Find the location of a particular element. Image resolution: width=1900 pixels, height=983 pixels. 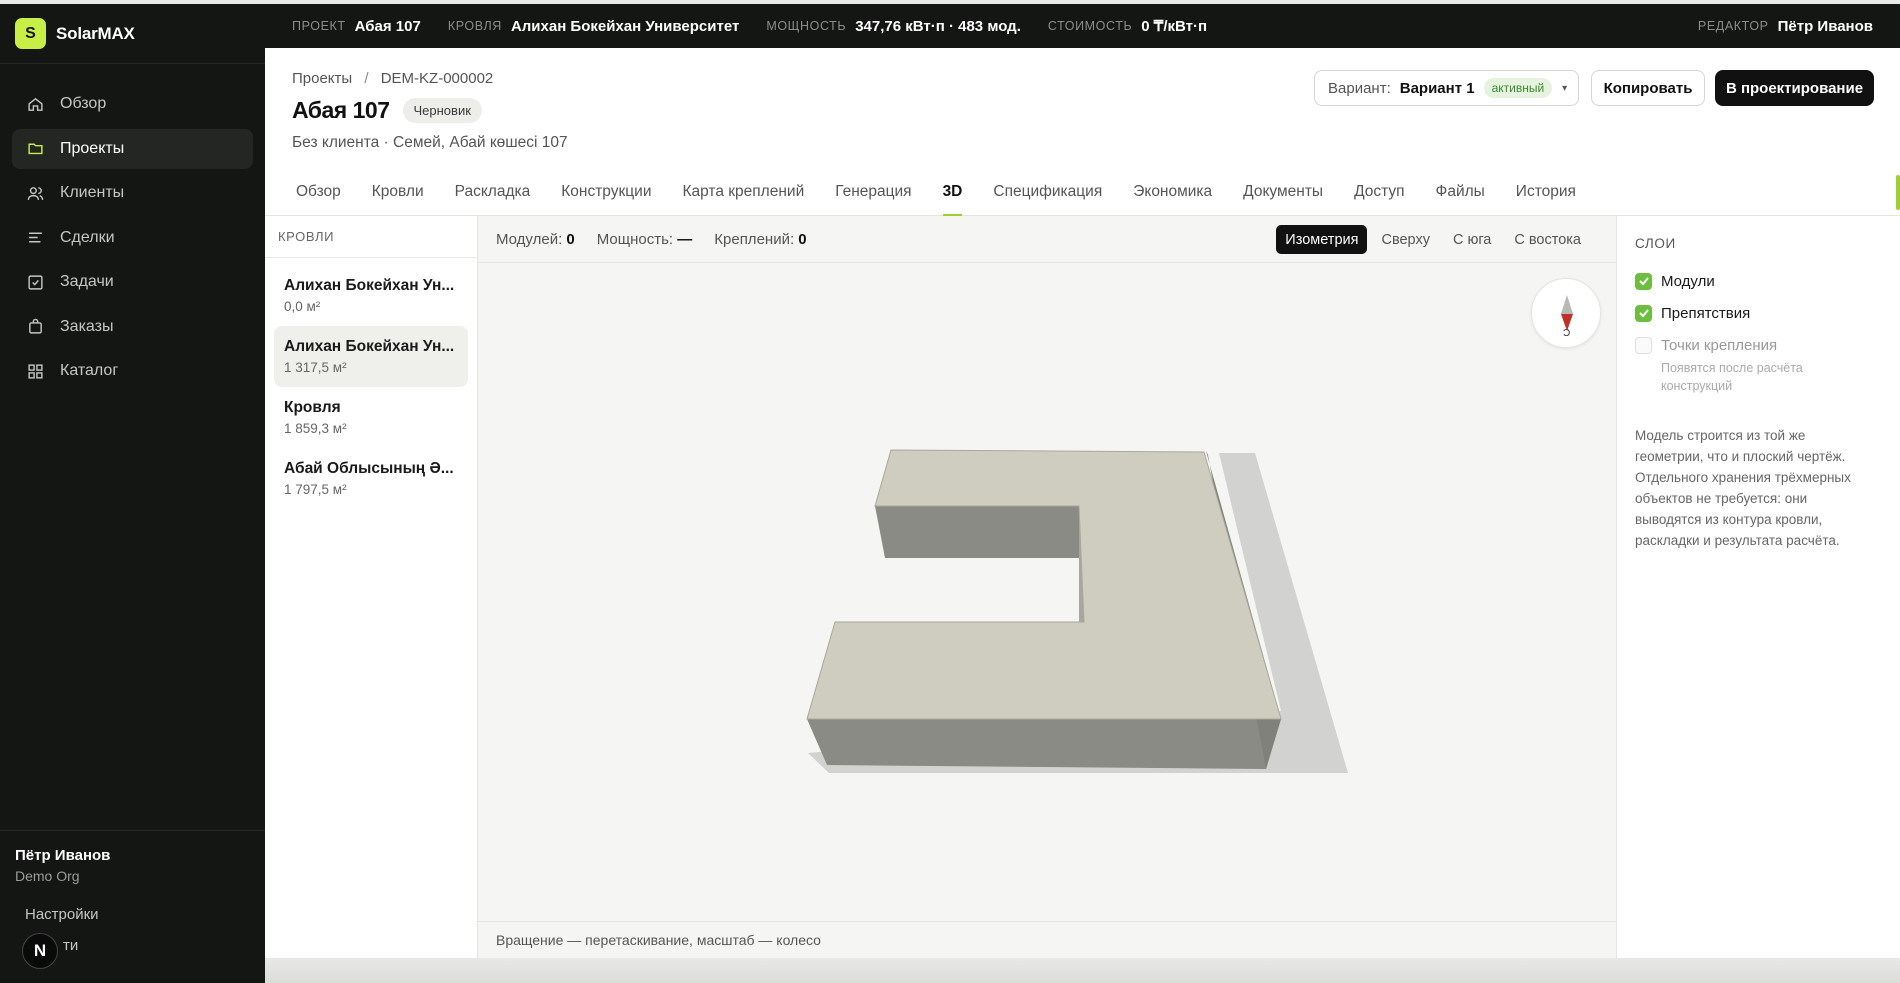

roof-area: 1 317,5 м² is located at coordinates (315, 367).